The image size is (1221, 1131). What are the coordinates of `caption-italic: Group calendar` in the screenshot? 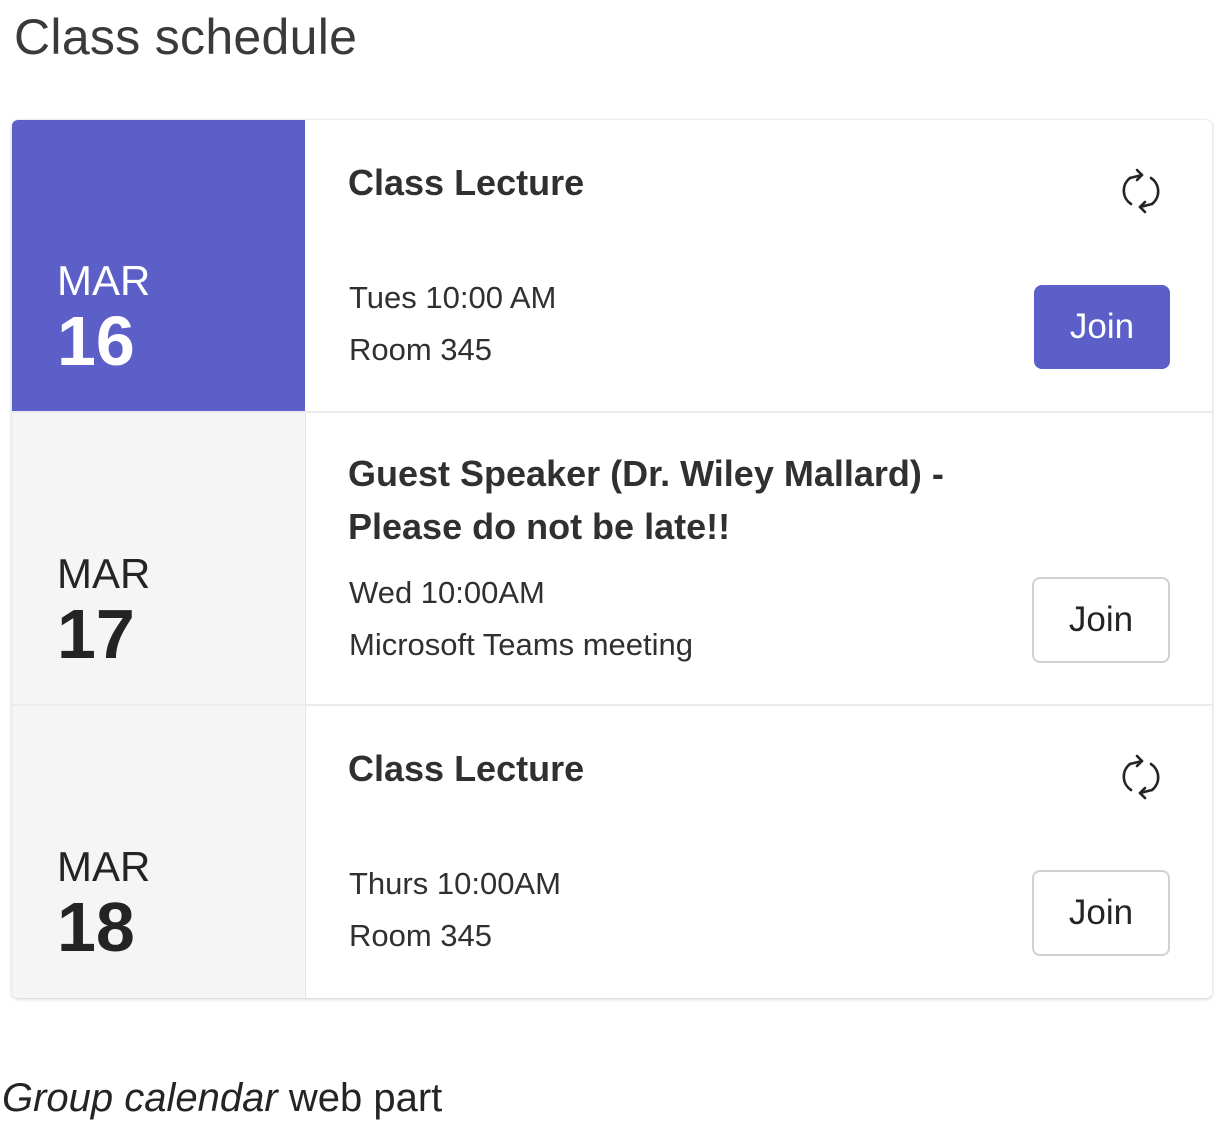 It's located at (140, 1098).